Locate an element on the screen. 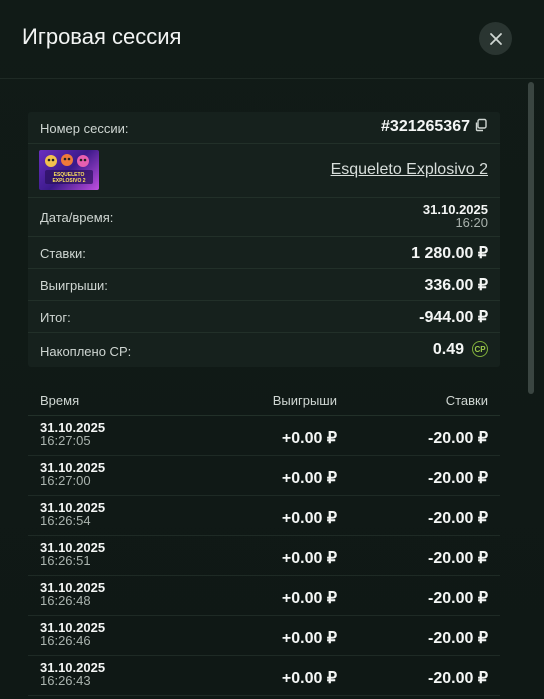  svg-text: EXPLOSIVO 2 is located at coordinates (68, 181).